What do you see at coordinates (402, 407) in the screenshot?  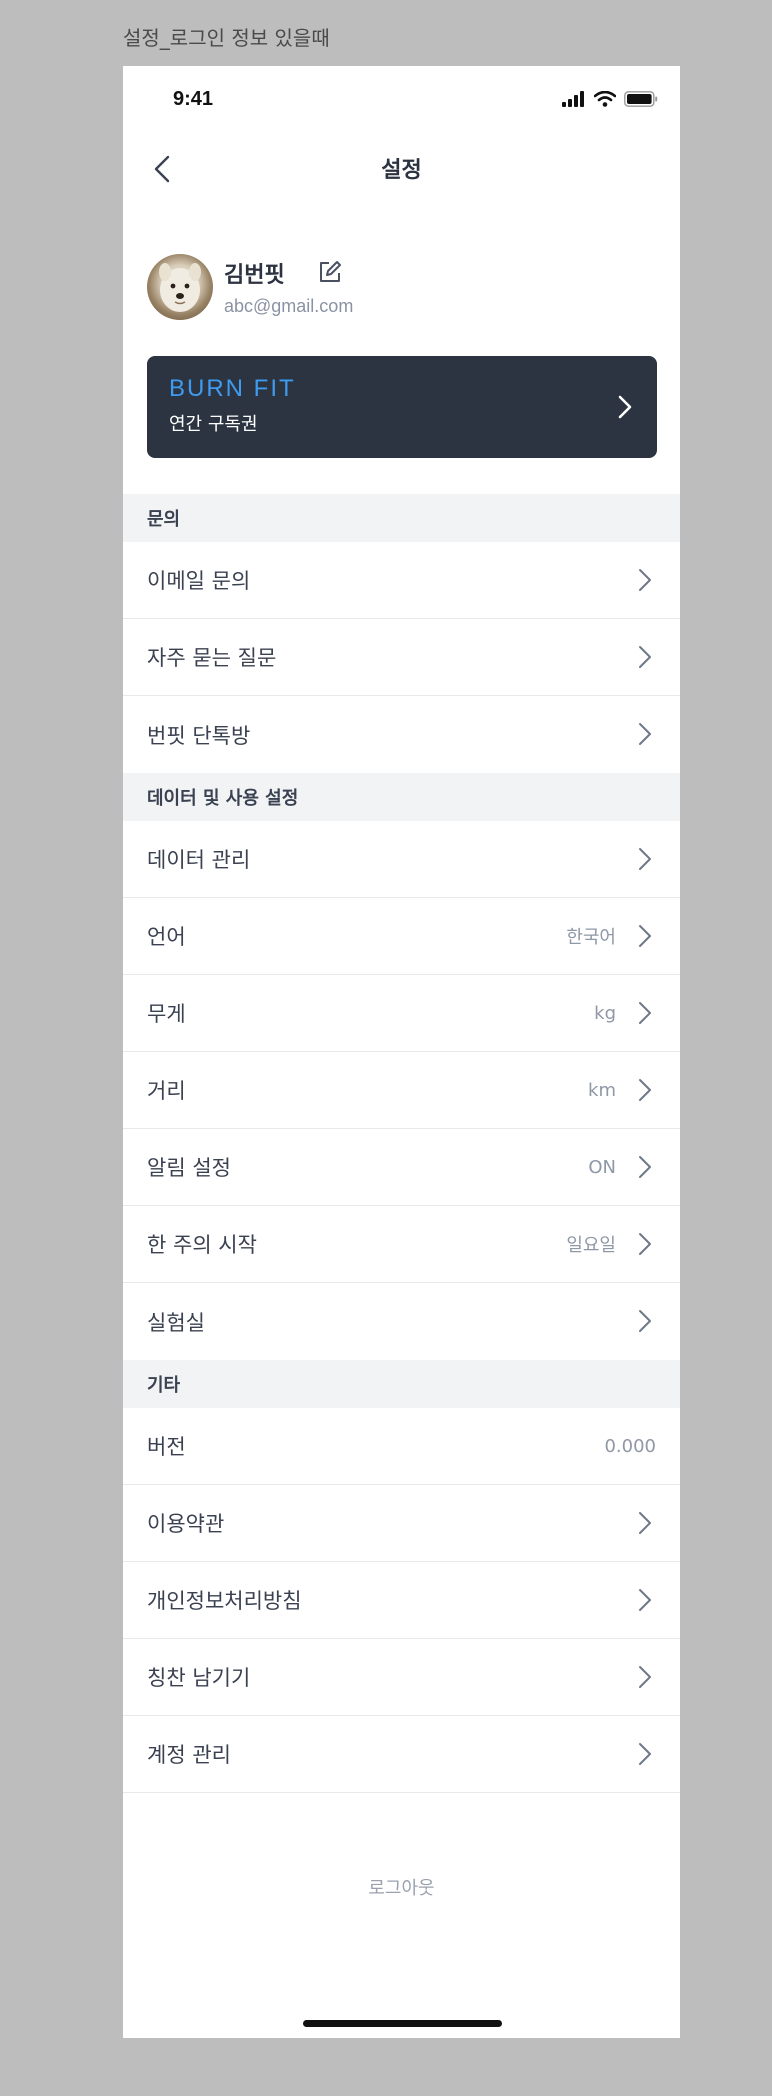 I see `subscription-card: BURN FIT 연간 구독권` at bounding box center [402, 407].